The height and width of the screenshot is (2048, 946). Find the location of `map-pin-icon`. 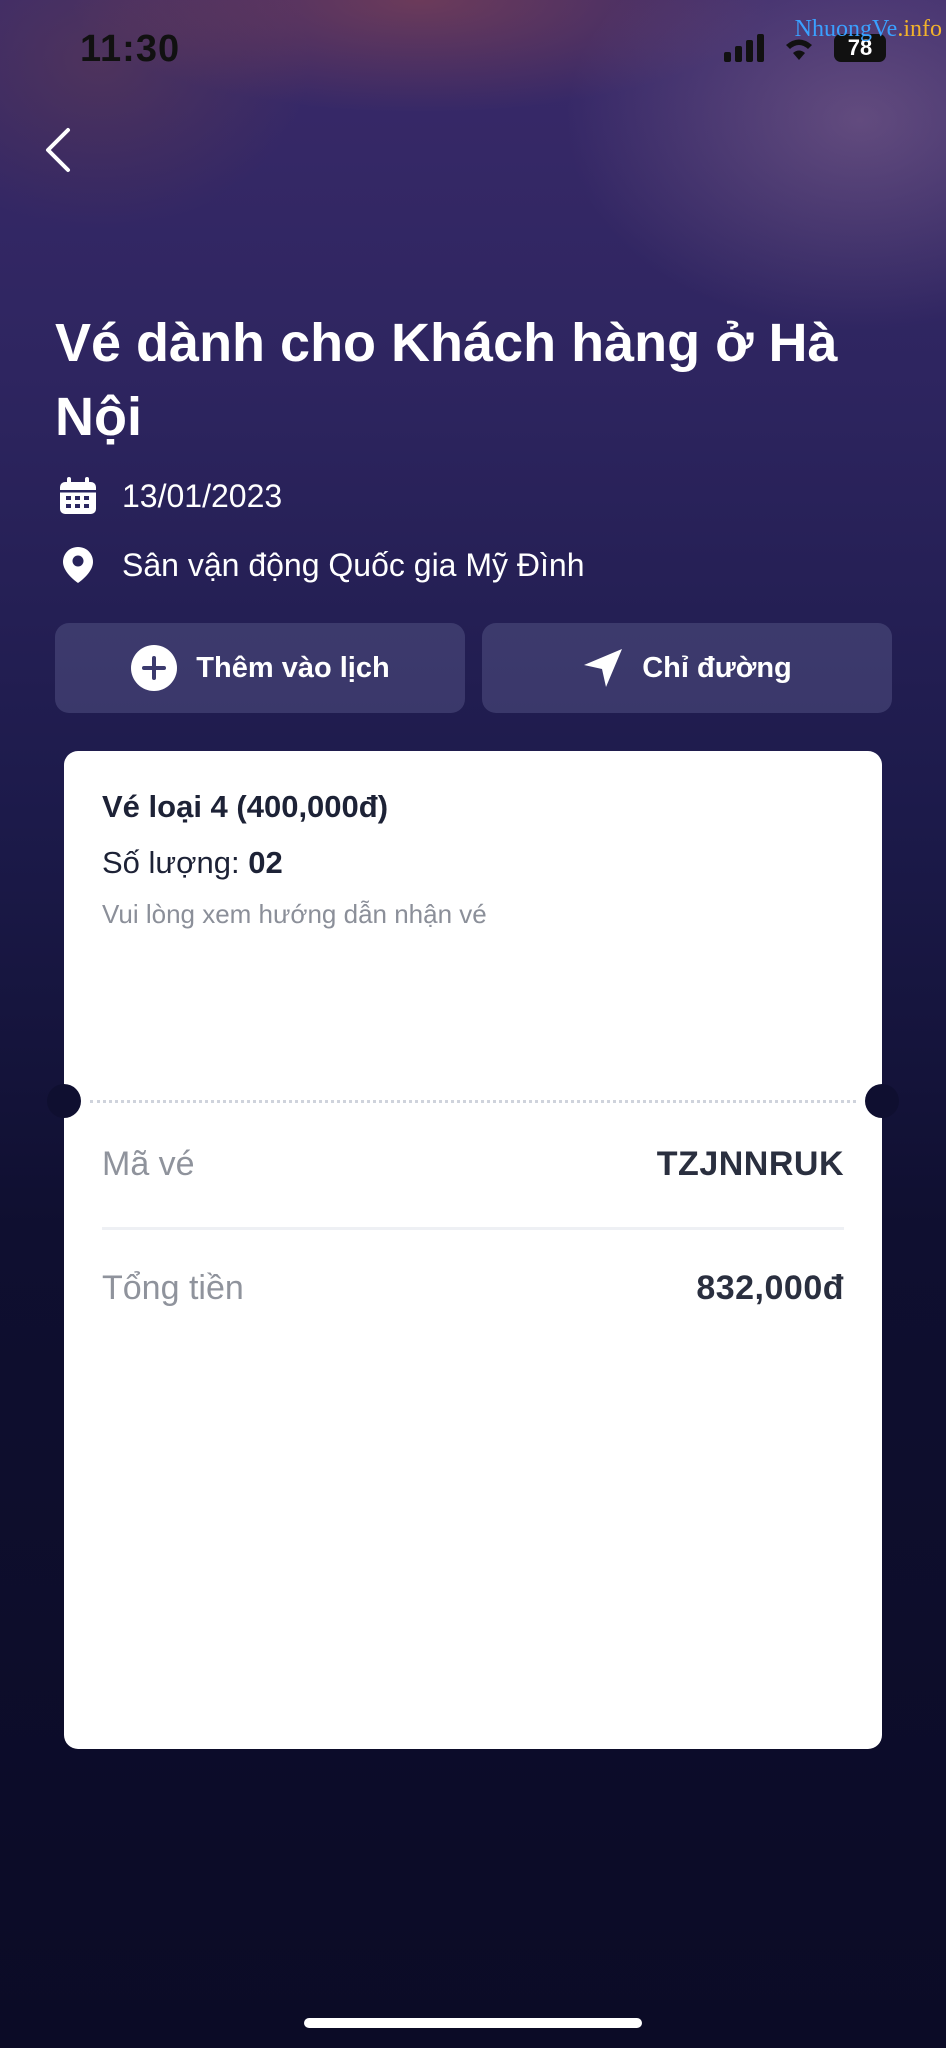

map-pin-icon is located at coordinates (78, 565).